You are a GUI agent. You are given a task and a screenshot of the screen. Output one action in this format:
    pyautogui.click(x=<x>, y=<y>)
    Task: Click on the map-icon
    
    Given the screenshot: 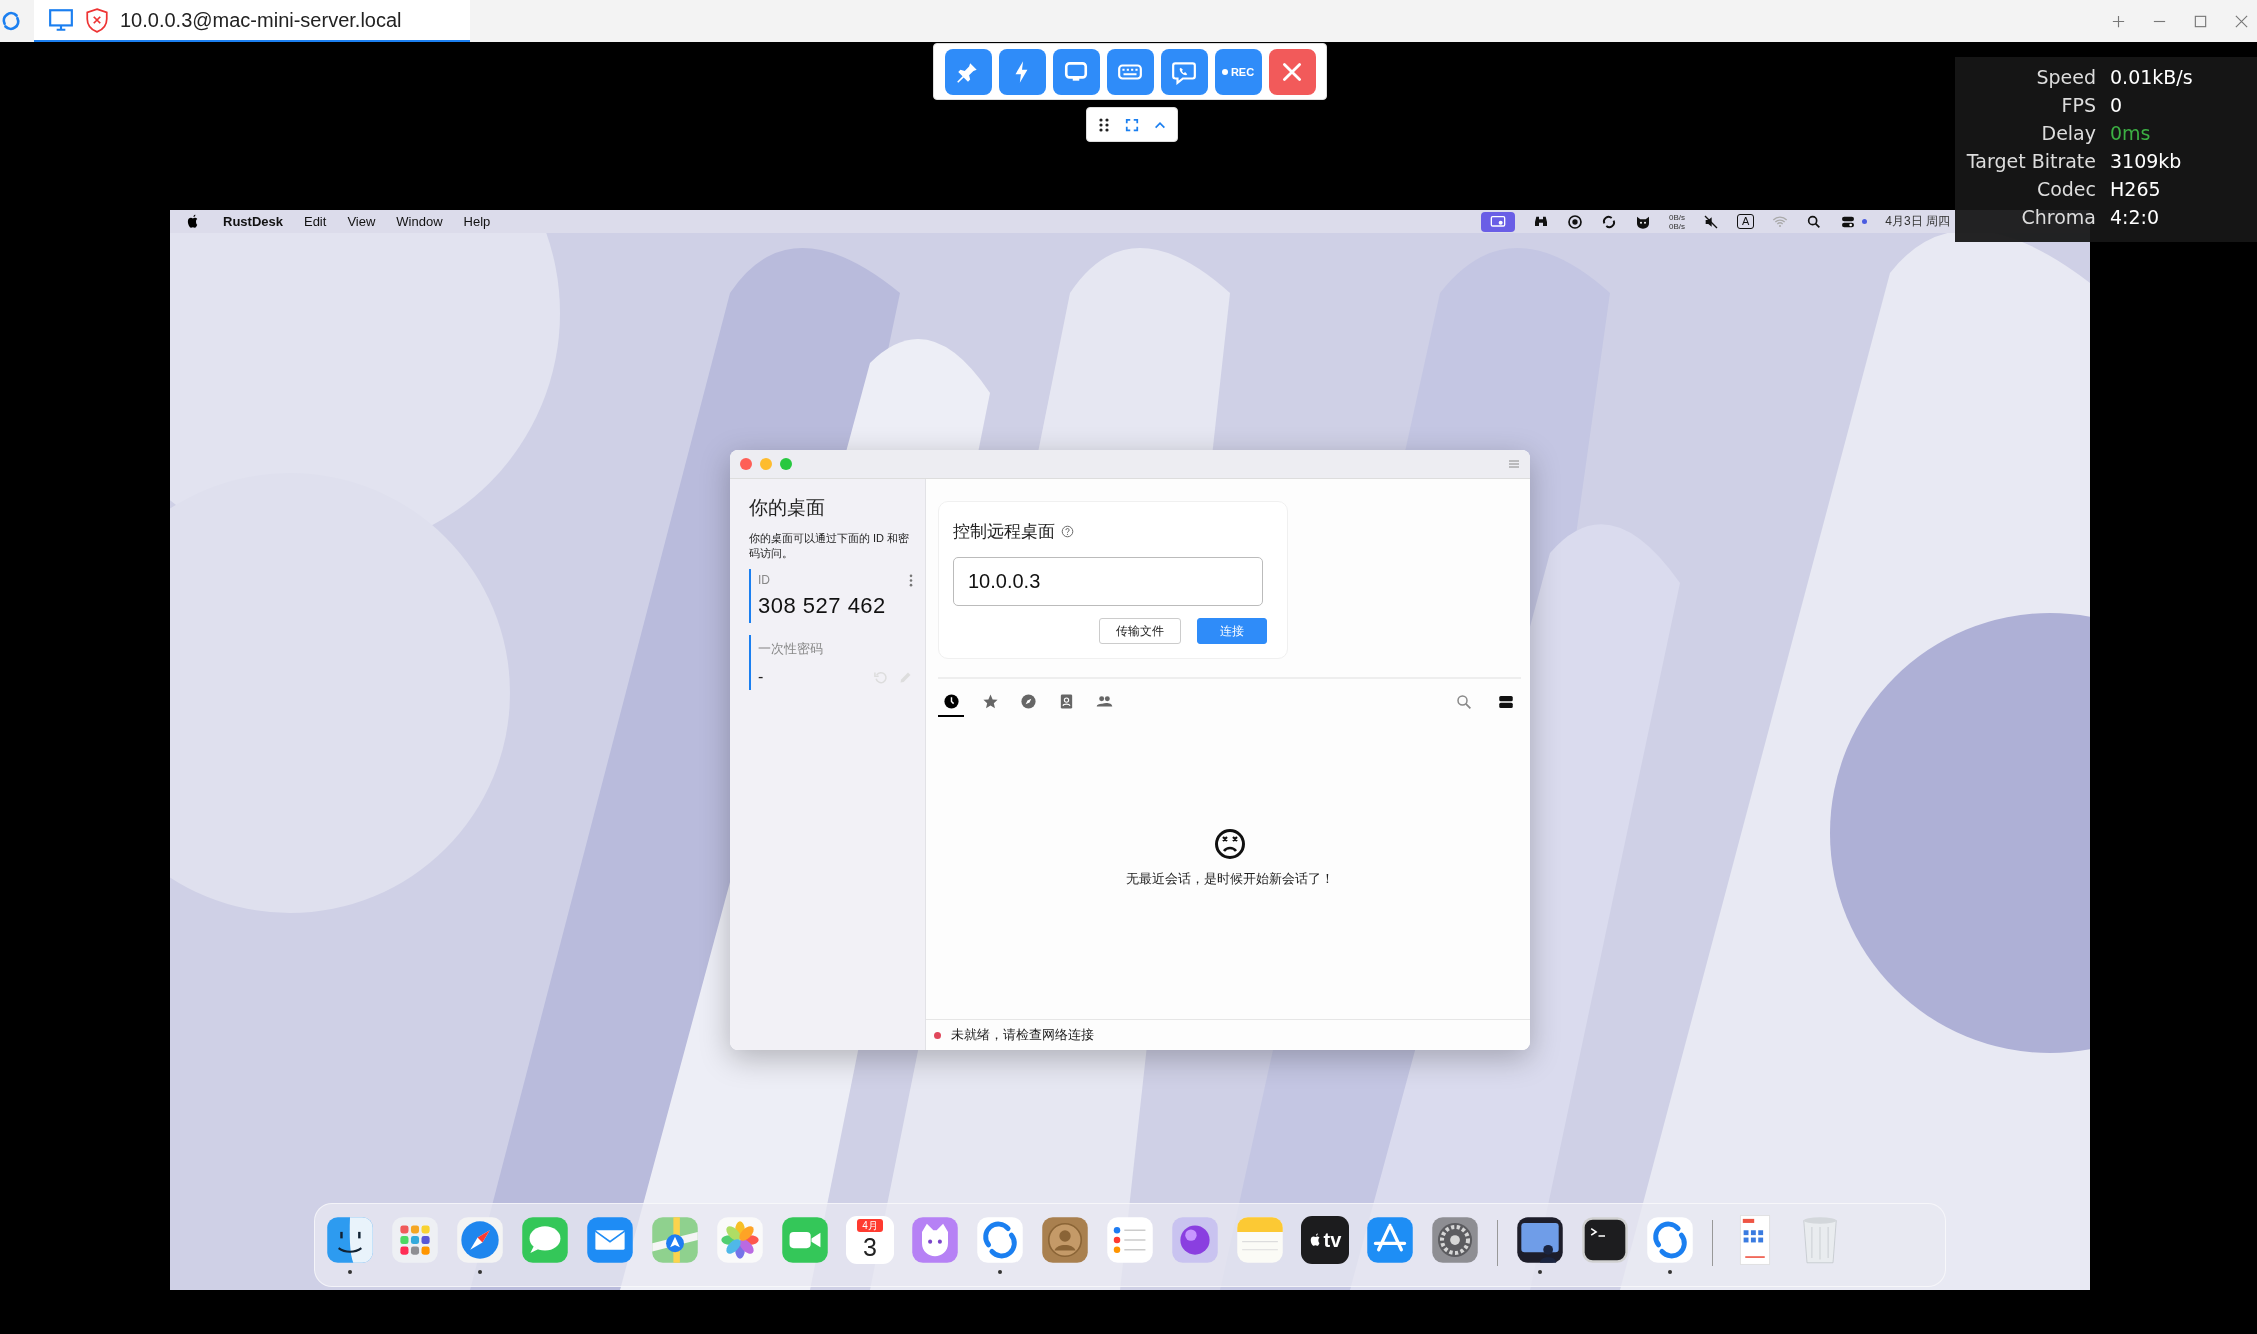 What is the action you would take?
    pyautogui.click(x=675, y=1240)
    